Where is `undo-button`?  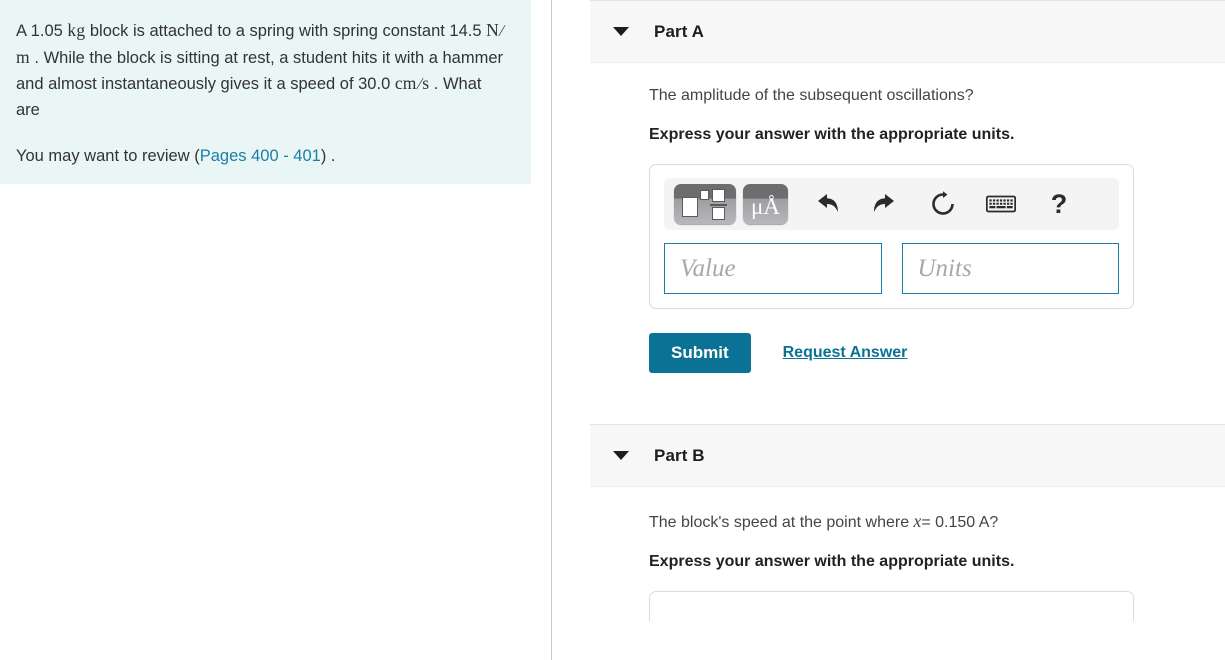 undo-button is located at coordinates (827, 204).